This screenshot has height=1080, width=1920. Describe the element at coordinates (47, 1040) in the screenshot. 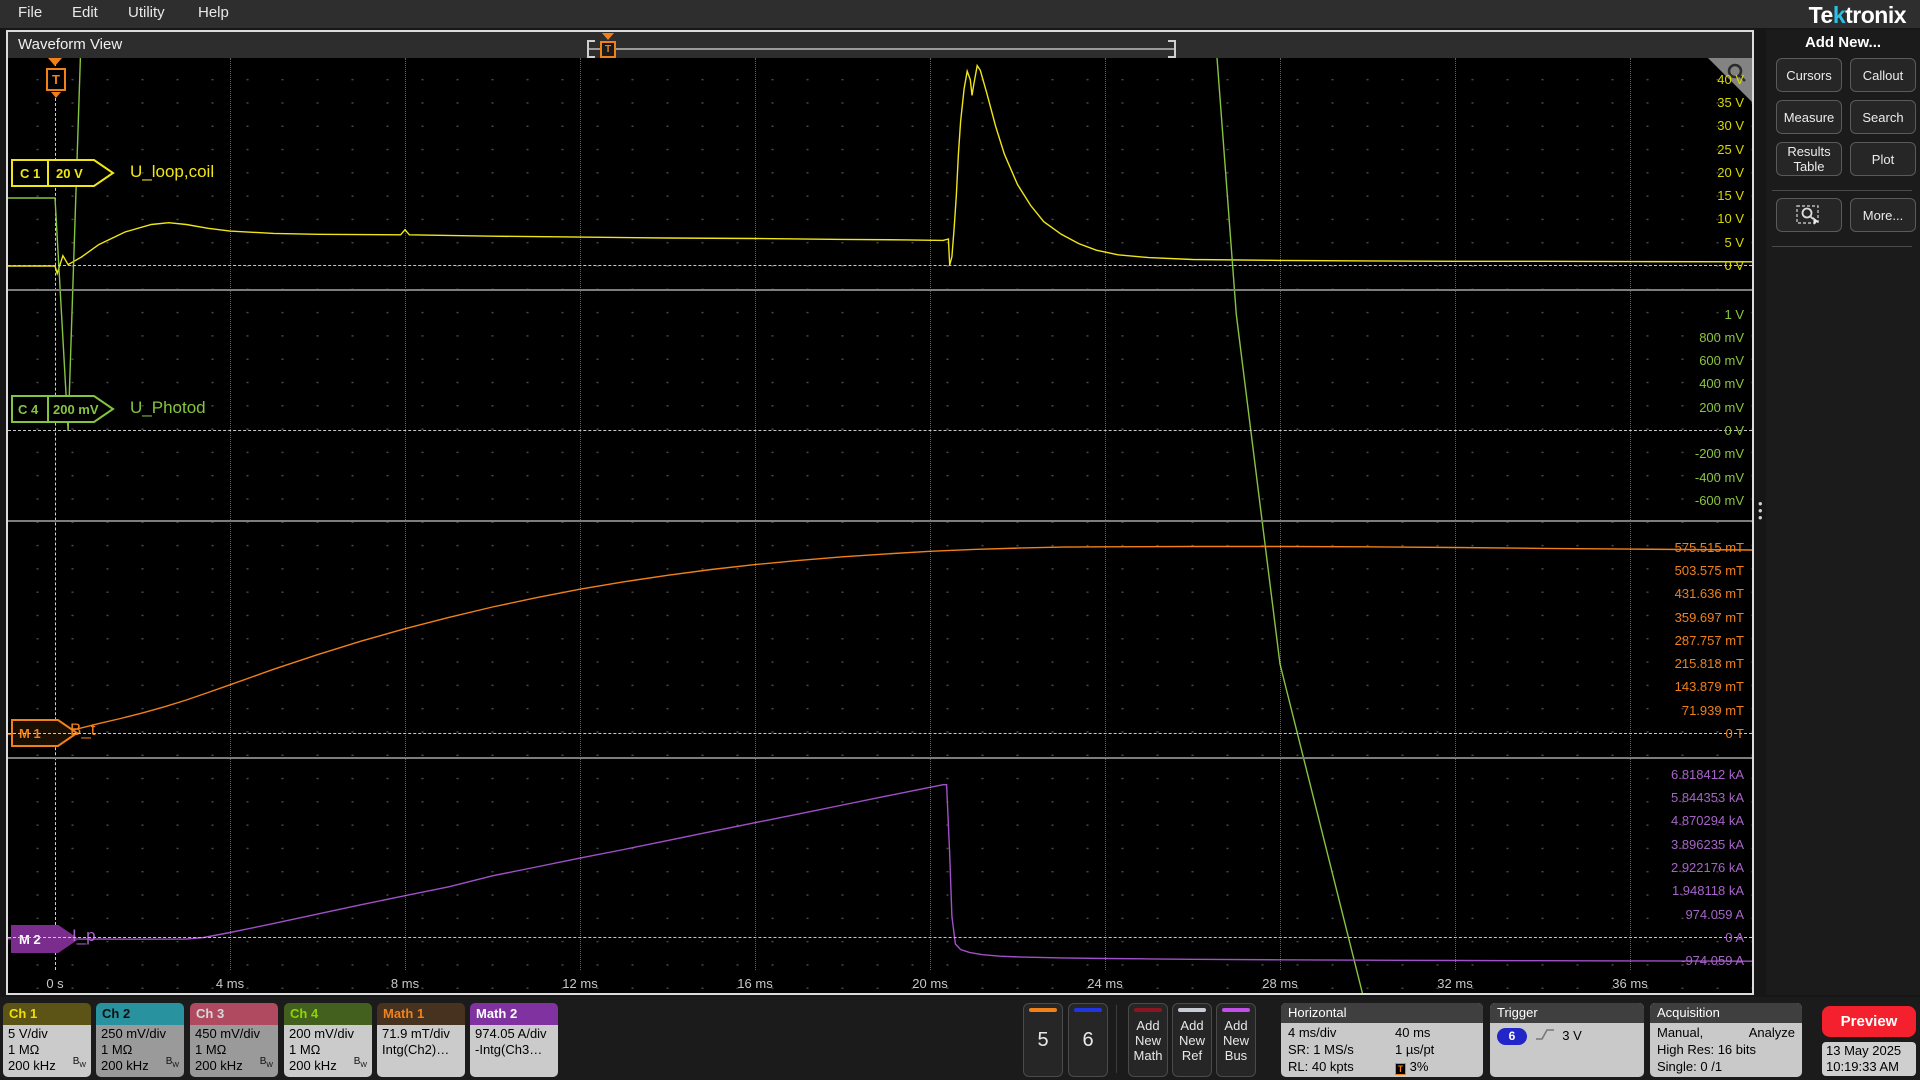

I see `badge-ch1: Ch 1 5 V/div 1 MΩ 200 kHz BW` at that location.